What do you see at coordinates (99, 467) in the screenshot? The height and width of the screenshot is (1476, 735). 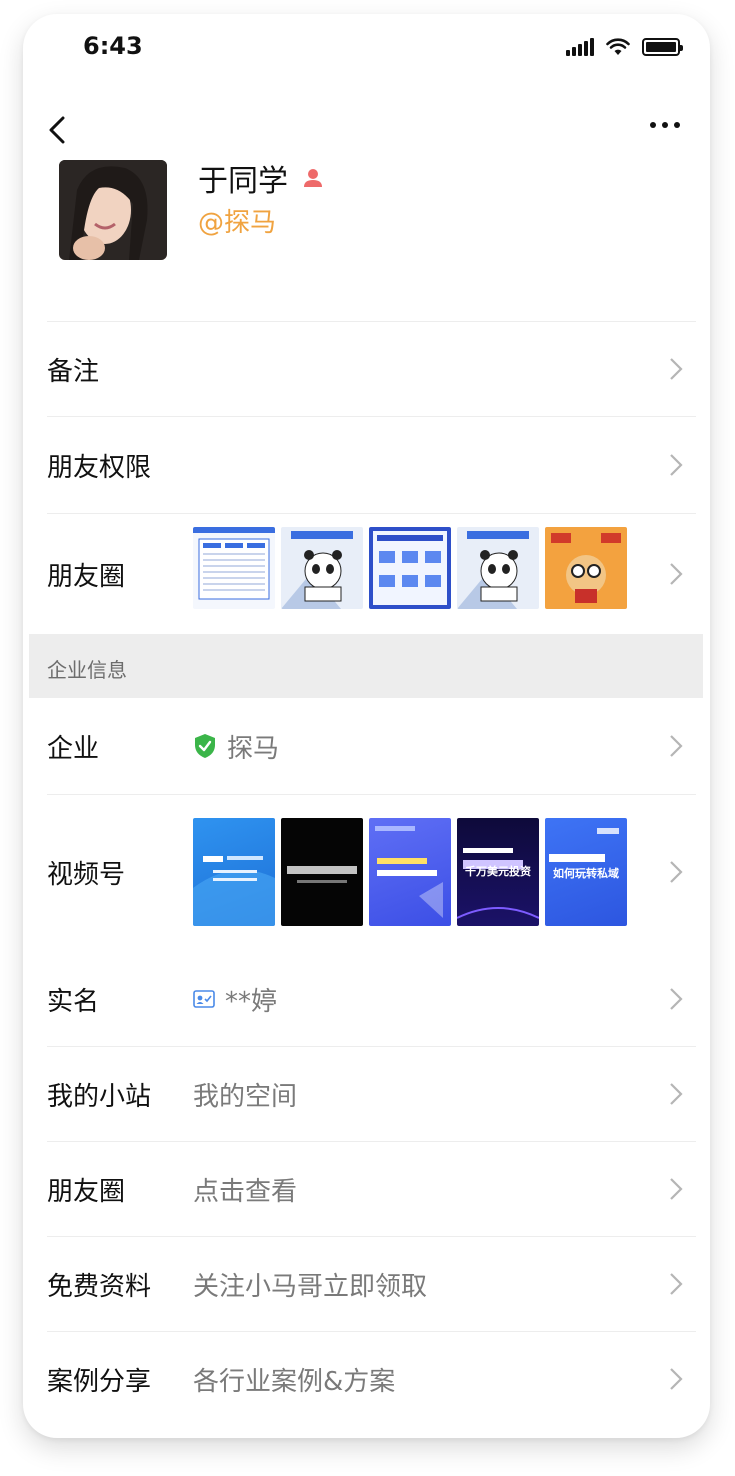 I see `row-label: 朋友权限` at bounding box center [99, 467].